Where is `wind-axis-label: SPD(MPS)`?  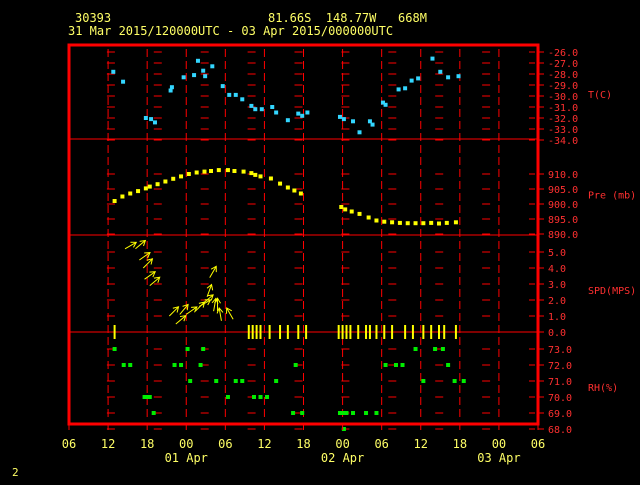
wind-axis-label: SPD(MPS) is located at coordinates (612, 291).